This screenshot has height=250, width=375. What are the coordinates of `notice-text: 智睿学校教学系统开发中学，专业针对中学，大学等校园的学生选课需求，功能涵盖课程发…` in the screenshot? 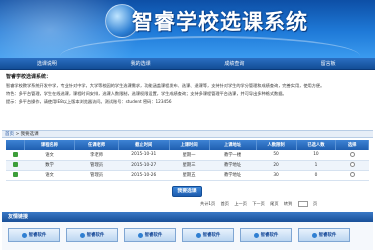 It's located at (165, 85).